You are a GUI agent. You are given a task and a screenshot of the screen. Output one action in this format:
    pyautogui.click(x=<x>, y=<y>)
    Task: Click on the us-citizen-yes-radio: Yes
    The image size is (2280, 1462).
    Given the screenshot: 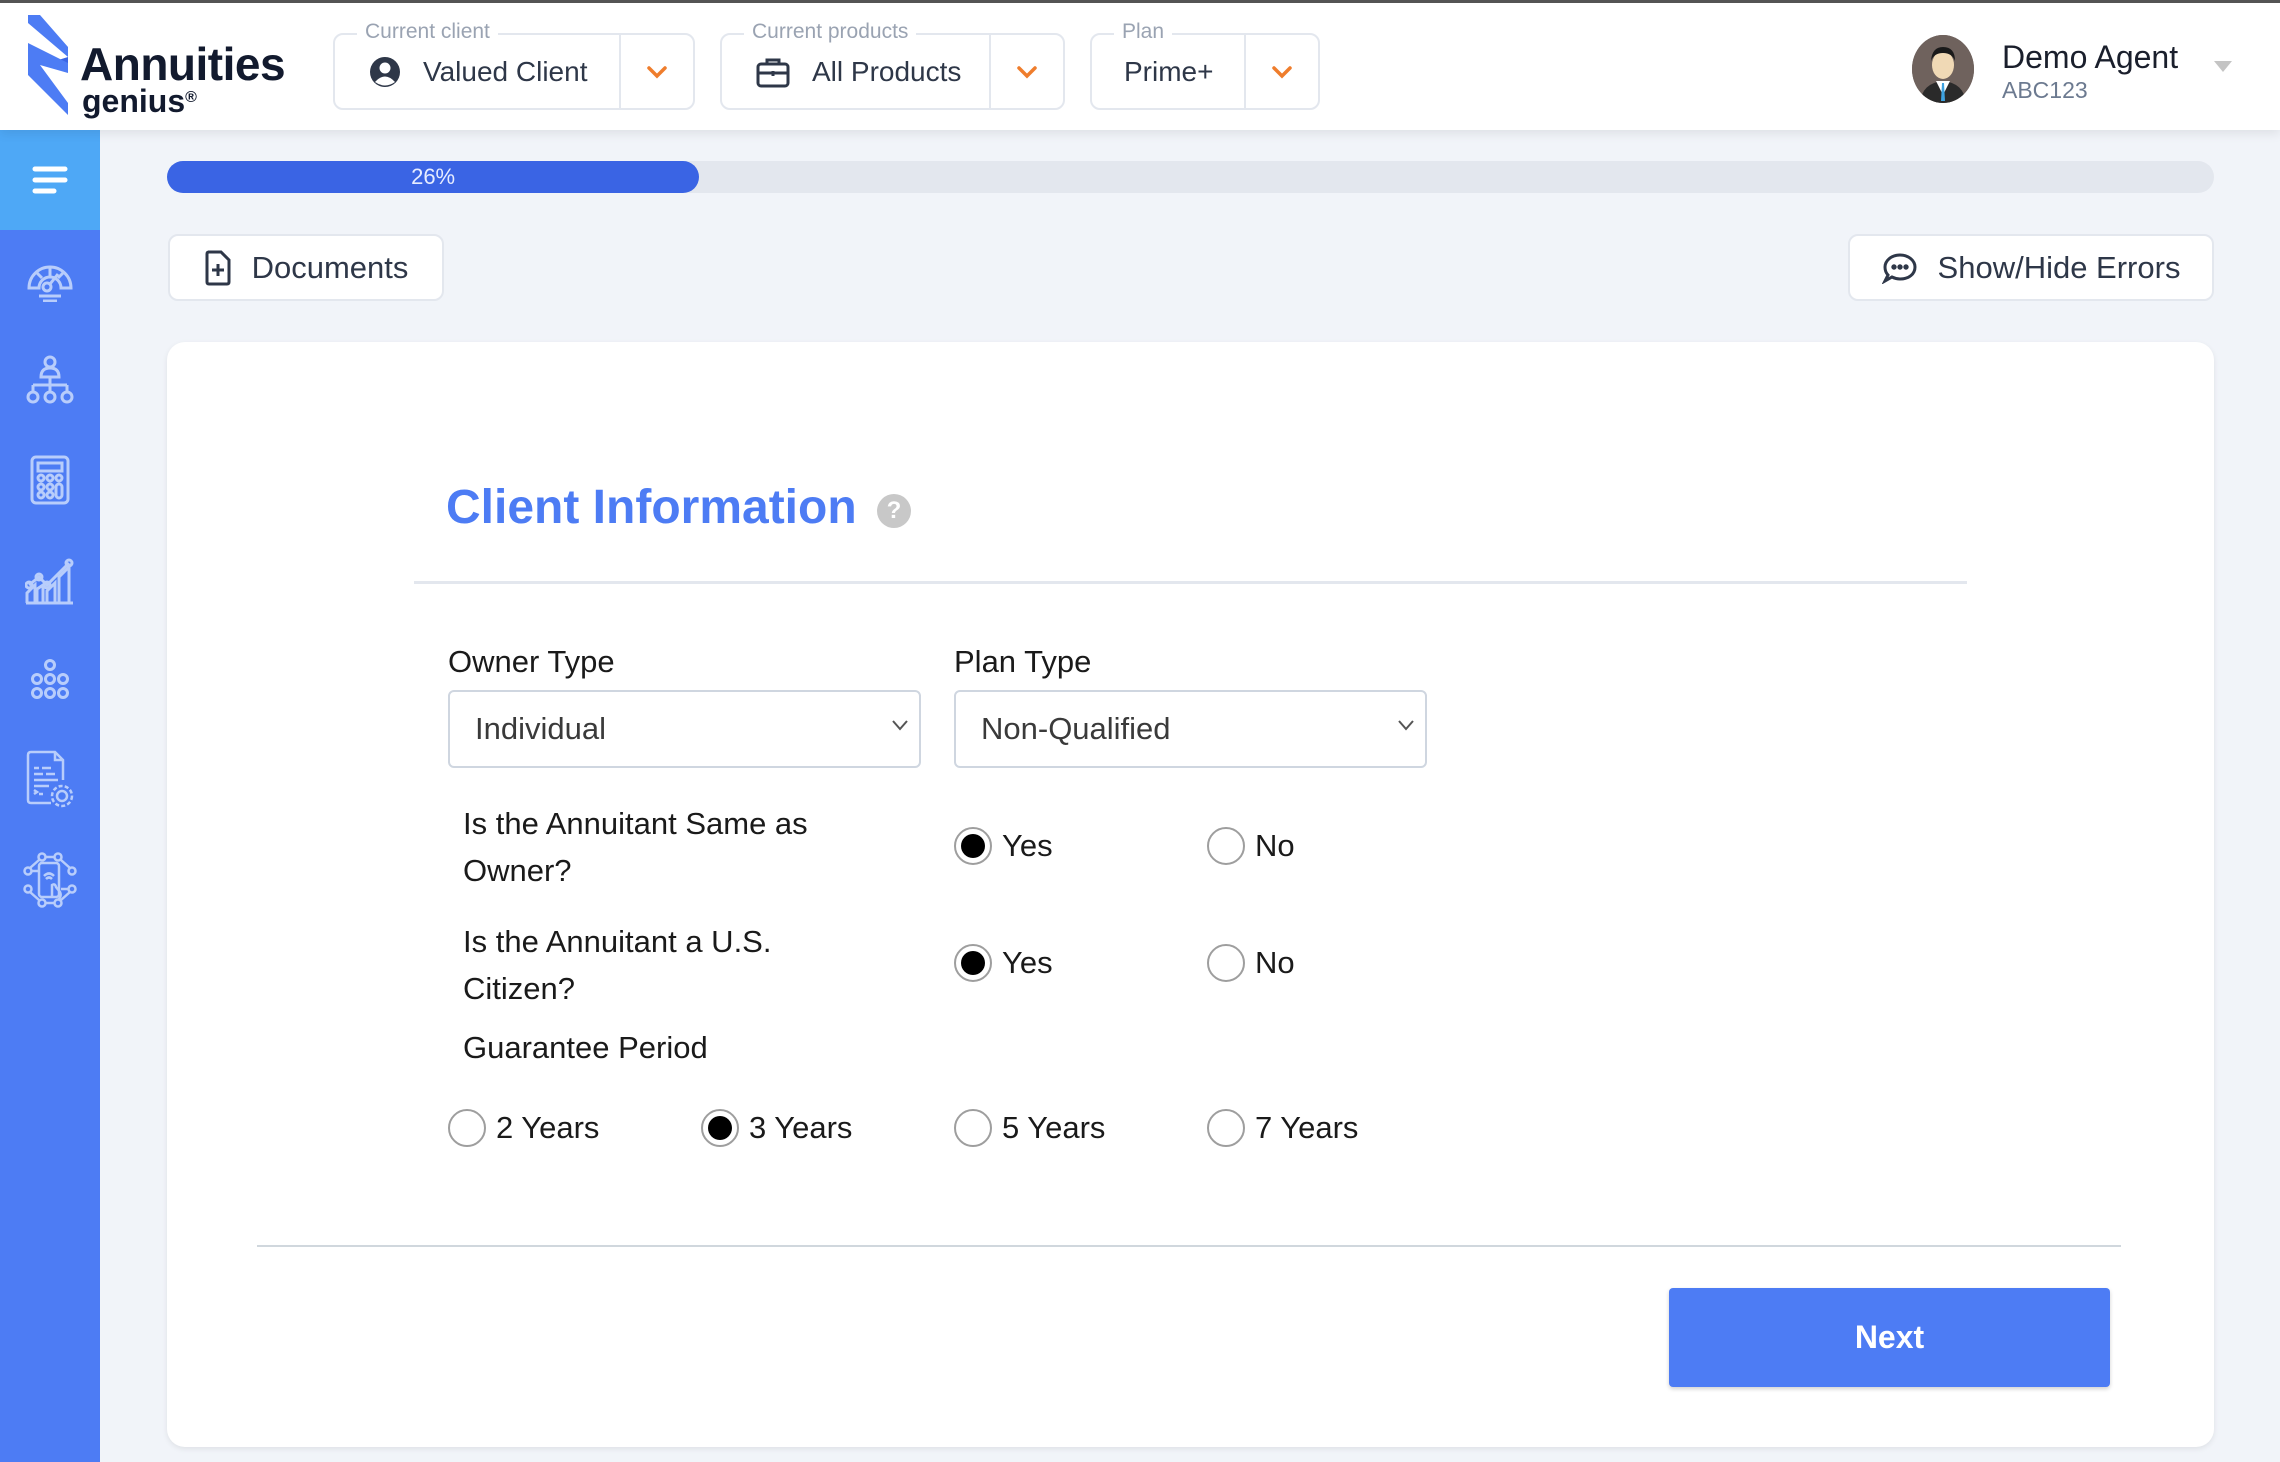 What is the action you would take?
    pyautogui.click(x=1003, y=963)
    